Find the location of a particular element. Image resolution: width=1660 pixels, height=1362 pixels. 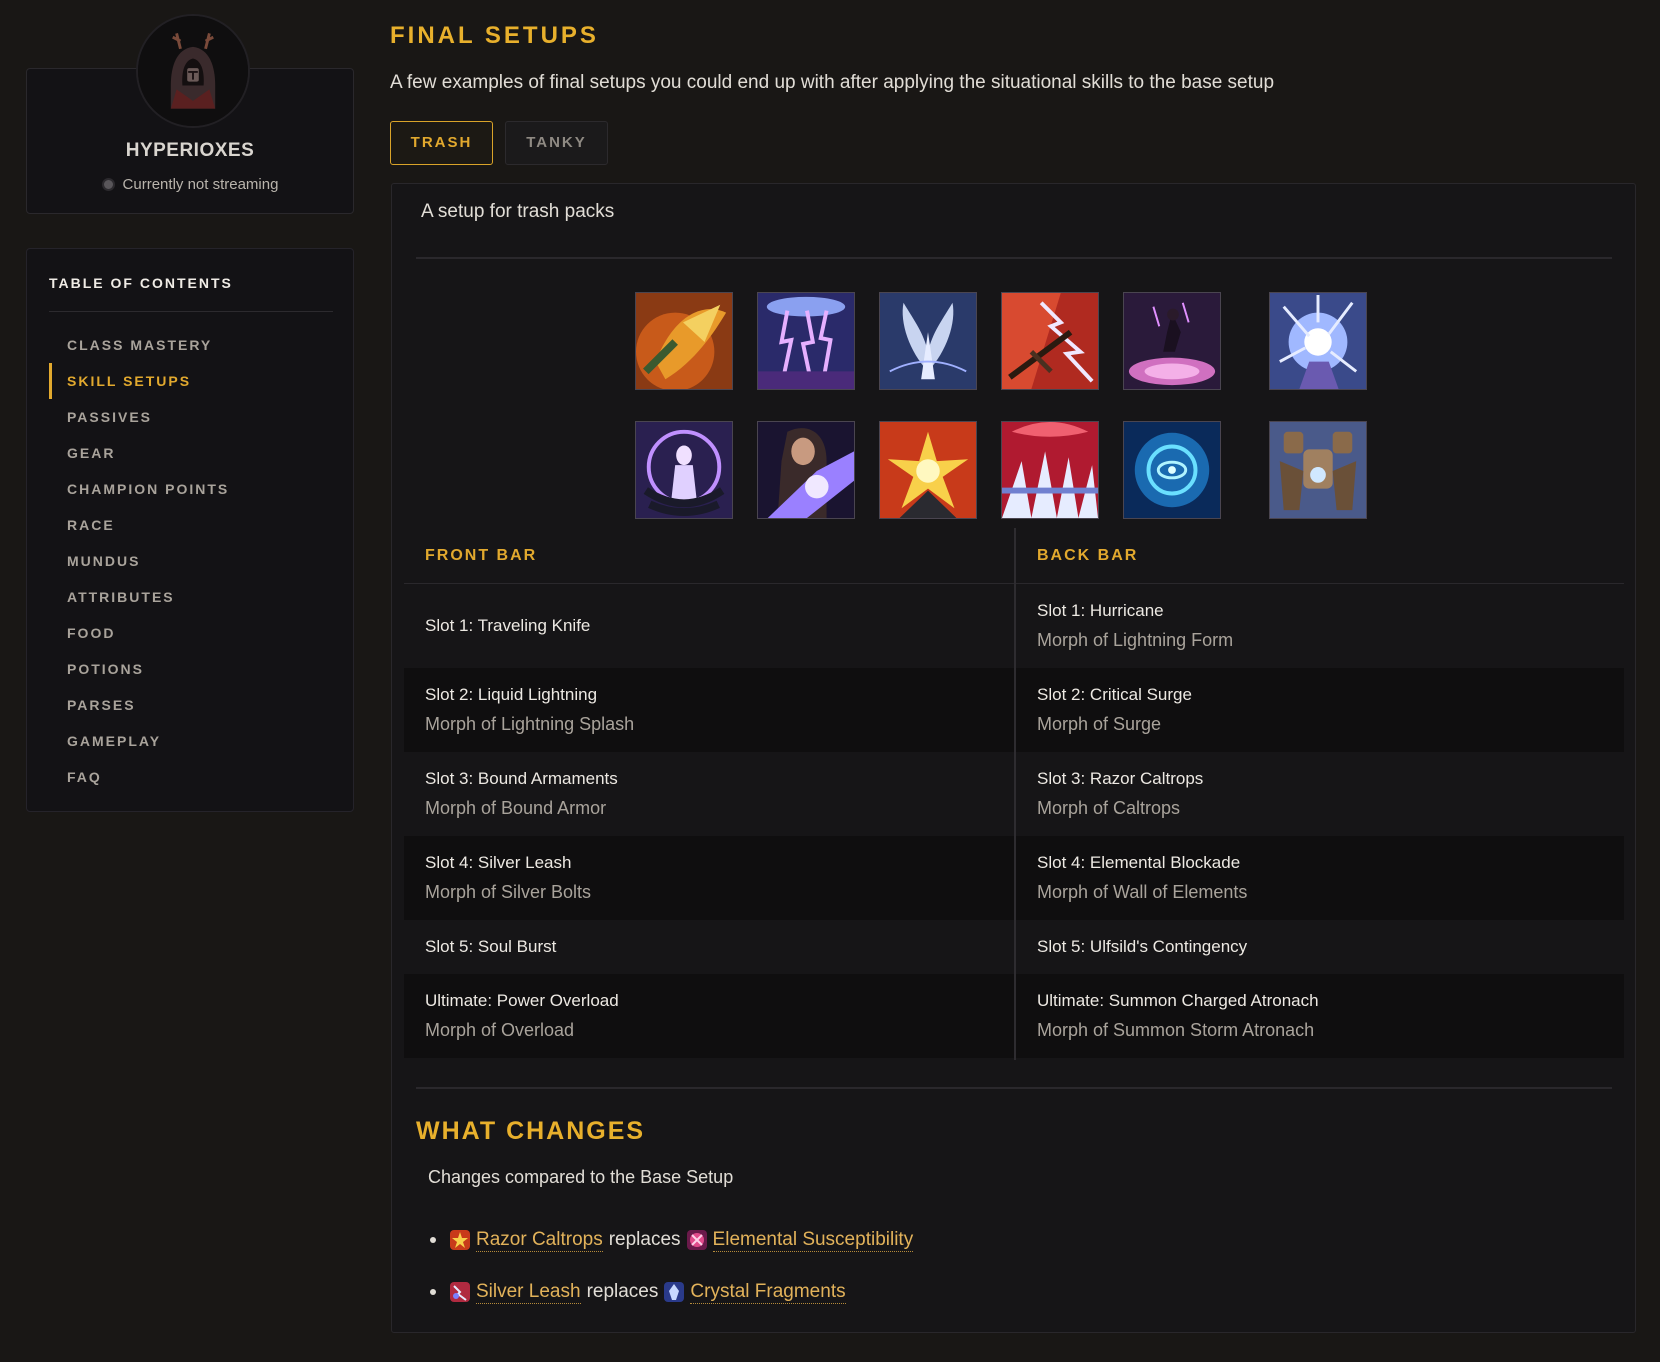

slot-name: Slot 5: Ulfsild's Contingency is located at coordinates (1142, 946).